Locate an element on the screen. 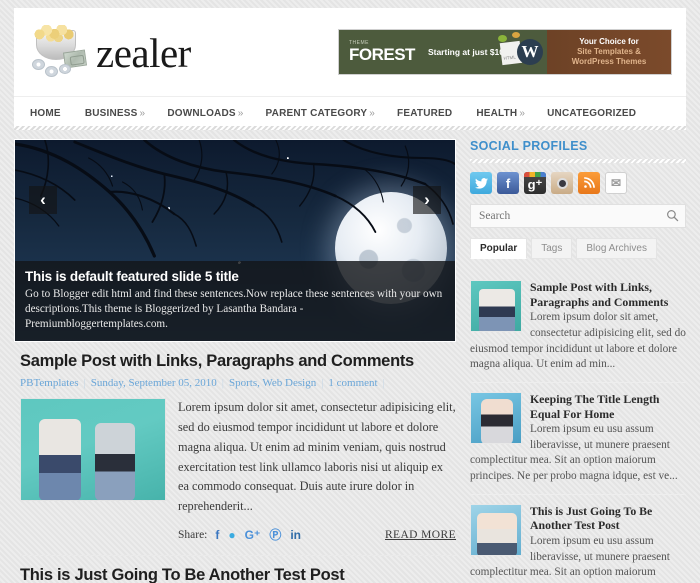  search-box is located at coordinates (578, 216).